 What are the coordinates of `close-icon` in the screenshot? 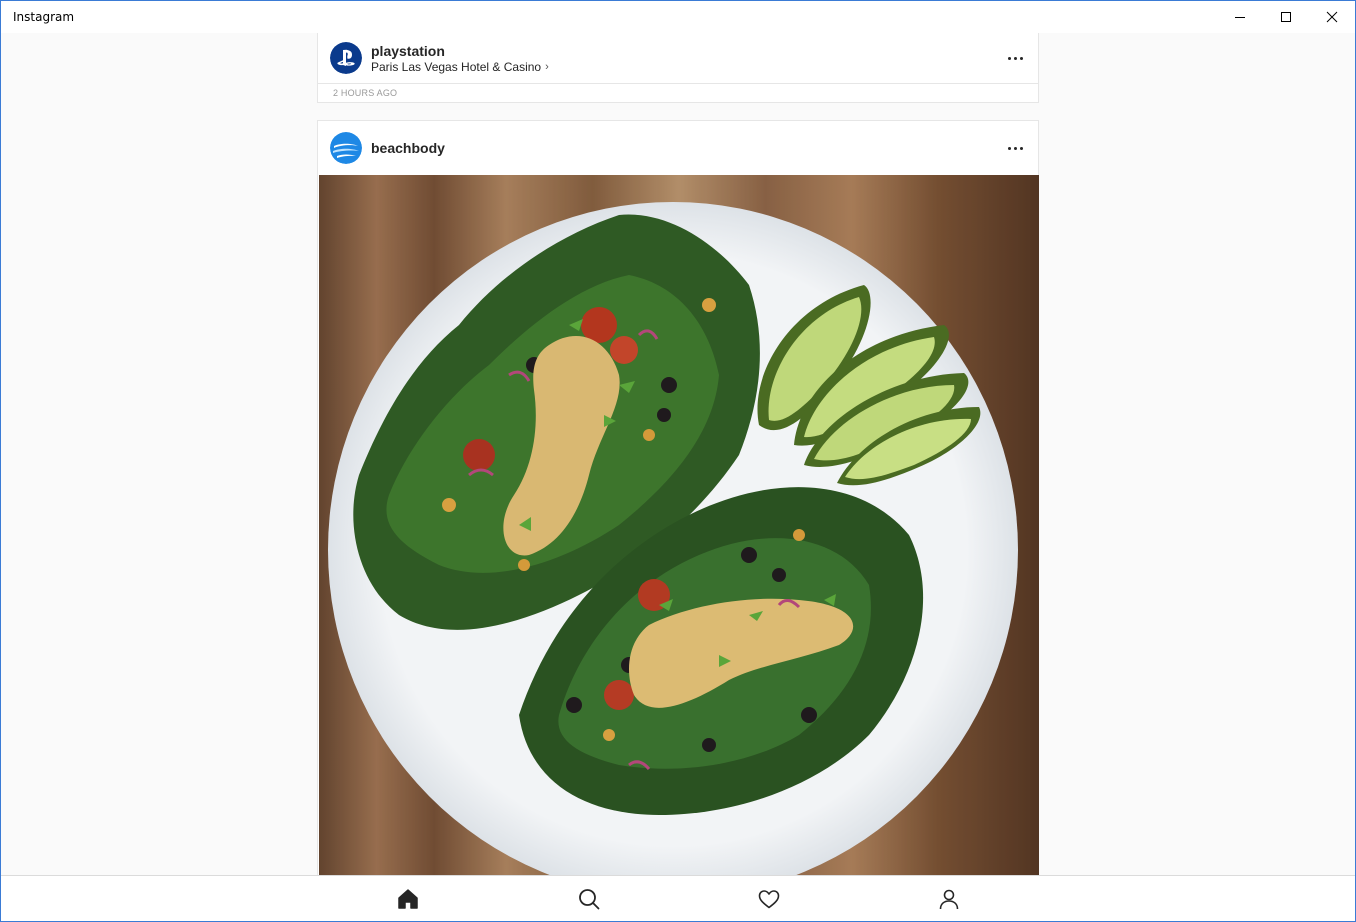 It's located at (1332, 17).